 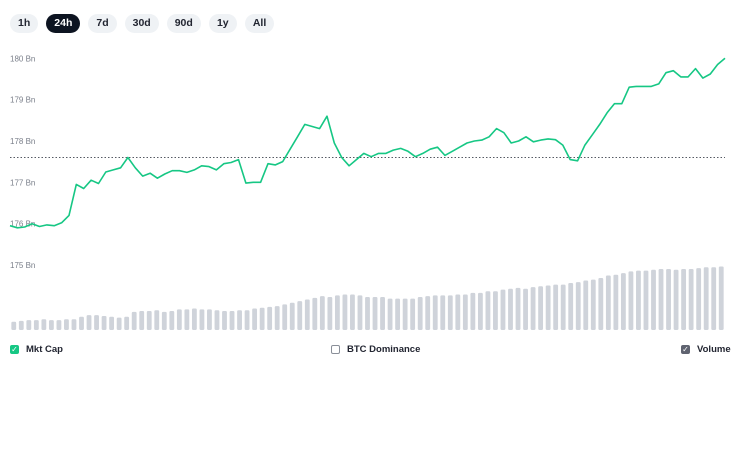 I want to click on range-button-1h: 1h, so click(x=24, y=23).